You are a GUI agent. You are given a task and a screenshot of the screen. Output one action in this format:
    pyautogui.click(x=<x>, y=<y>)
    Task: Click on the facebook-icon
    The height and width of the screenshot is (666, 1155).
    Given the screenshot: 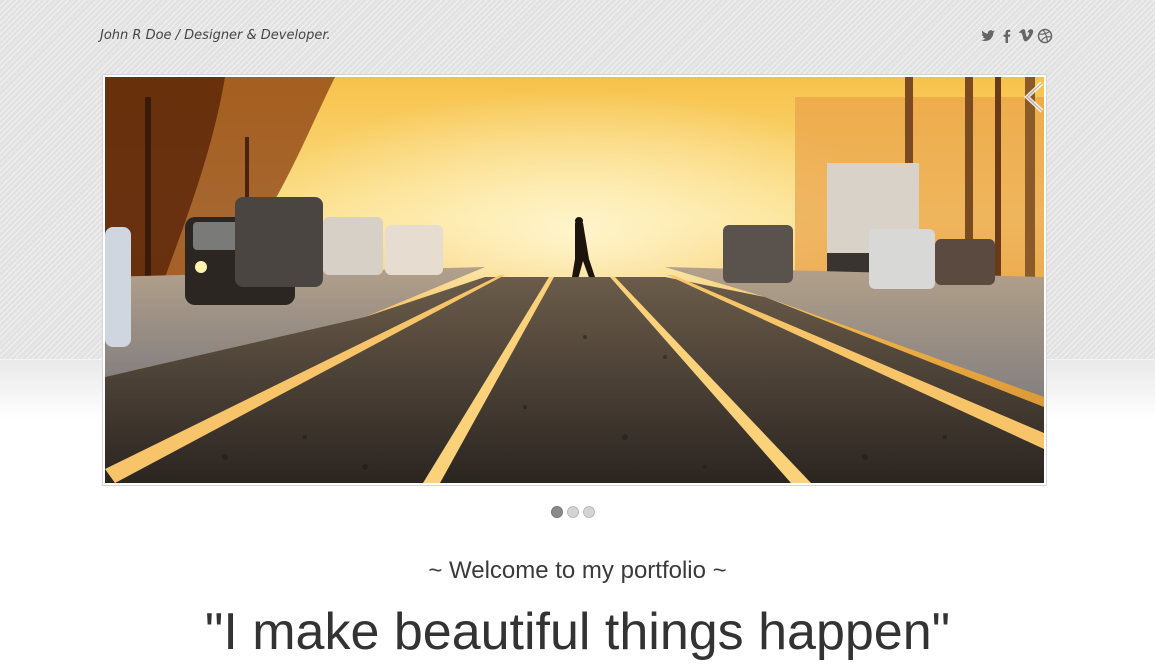 What is the action you would take?
    pyautogui.click(x=1007, y=36)
    